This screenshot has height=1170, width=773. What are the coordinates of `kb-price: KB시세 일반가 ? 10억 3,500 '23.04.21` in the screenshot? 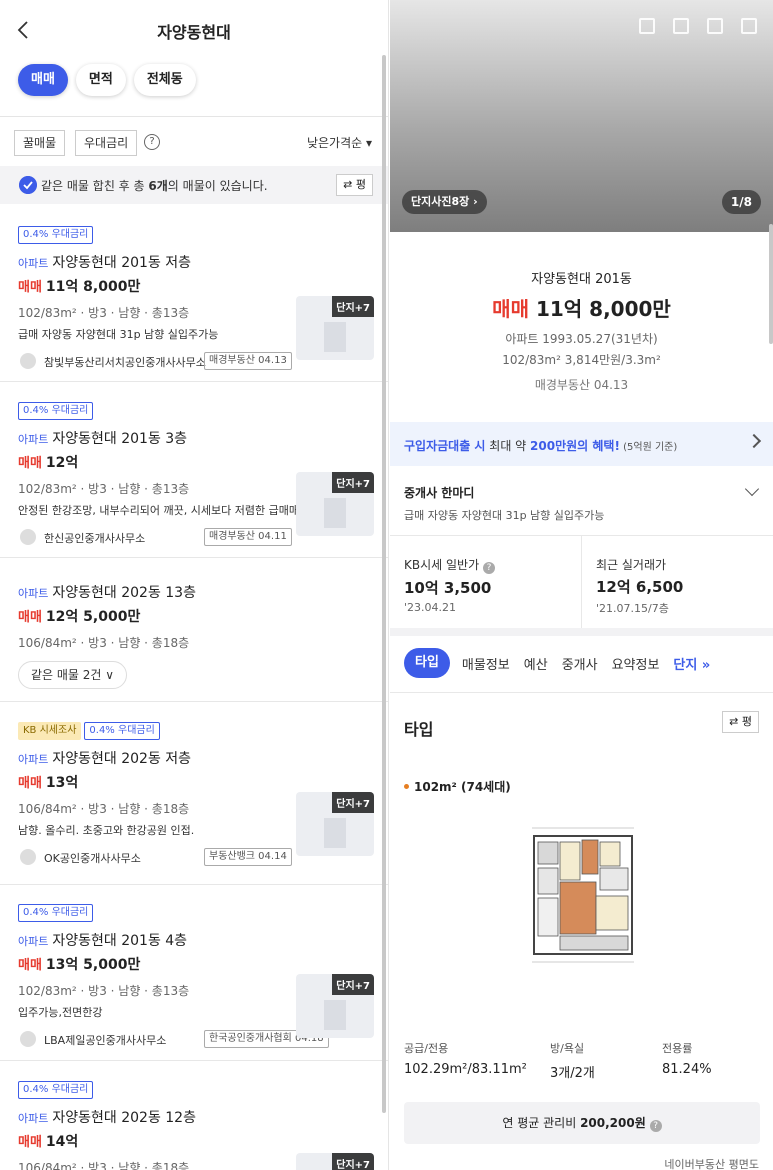 It's located at (449, 585).